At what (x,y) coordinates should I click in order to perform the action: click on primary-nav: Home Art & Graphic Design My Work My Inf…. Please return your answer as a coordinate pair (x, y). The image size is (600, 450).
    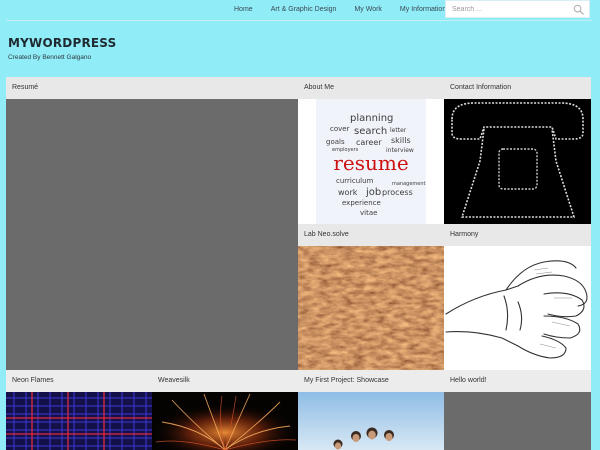
    Looking at the image, I should click on (339, 10).